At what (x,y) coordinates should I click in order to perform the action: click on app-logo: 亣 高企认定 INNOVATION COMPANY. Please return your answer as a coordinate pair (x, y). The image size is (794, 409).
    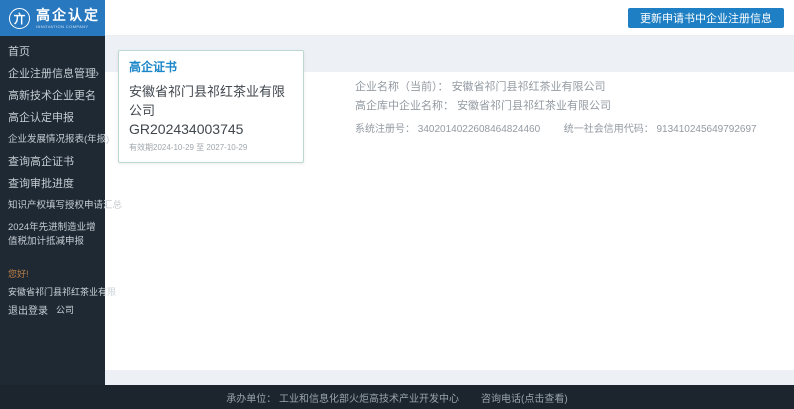
    Looking at the image, I should click on (52, 18).